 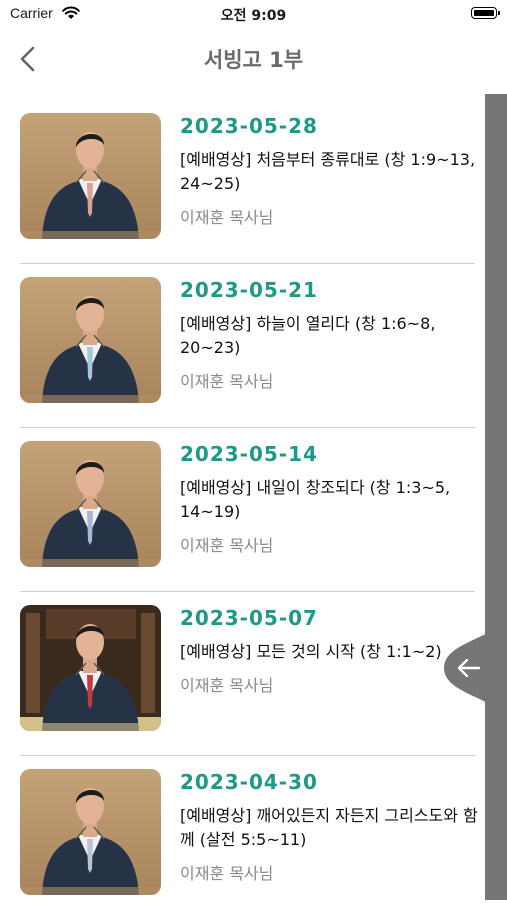 I want to click on nav-bar: 서빙고 1부, so click(x=253, y=59).